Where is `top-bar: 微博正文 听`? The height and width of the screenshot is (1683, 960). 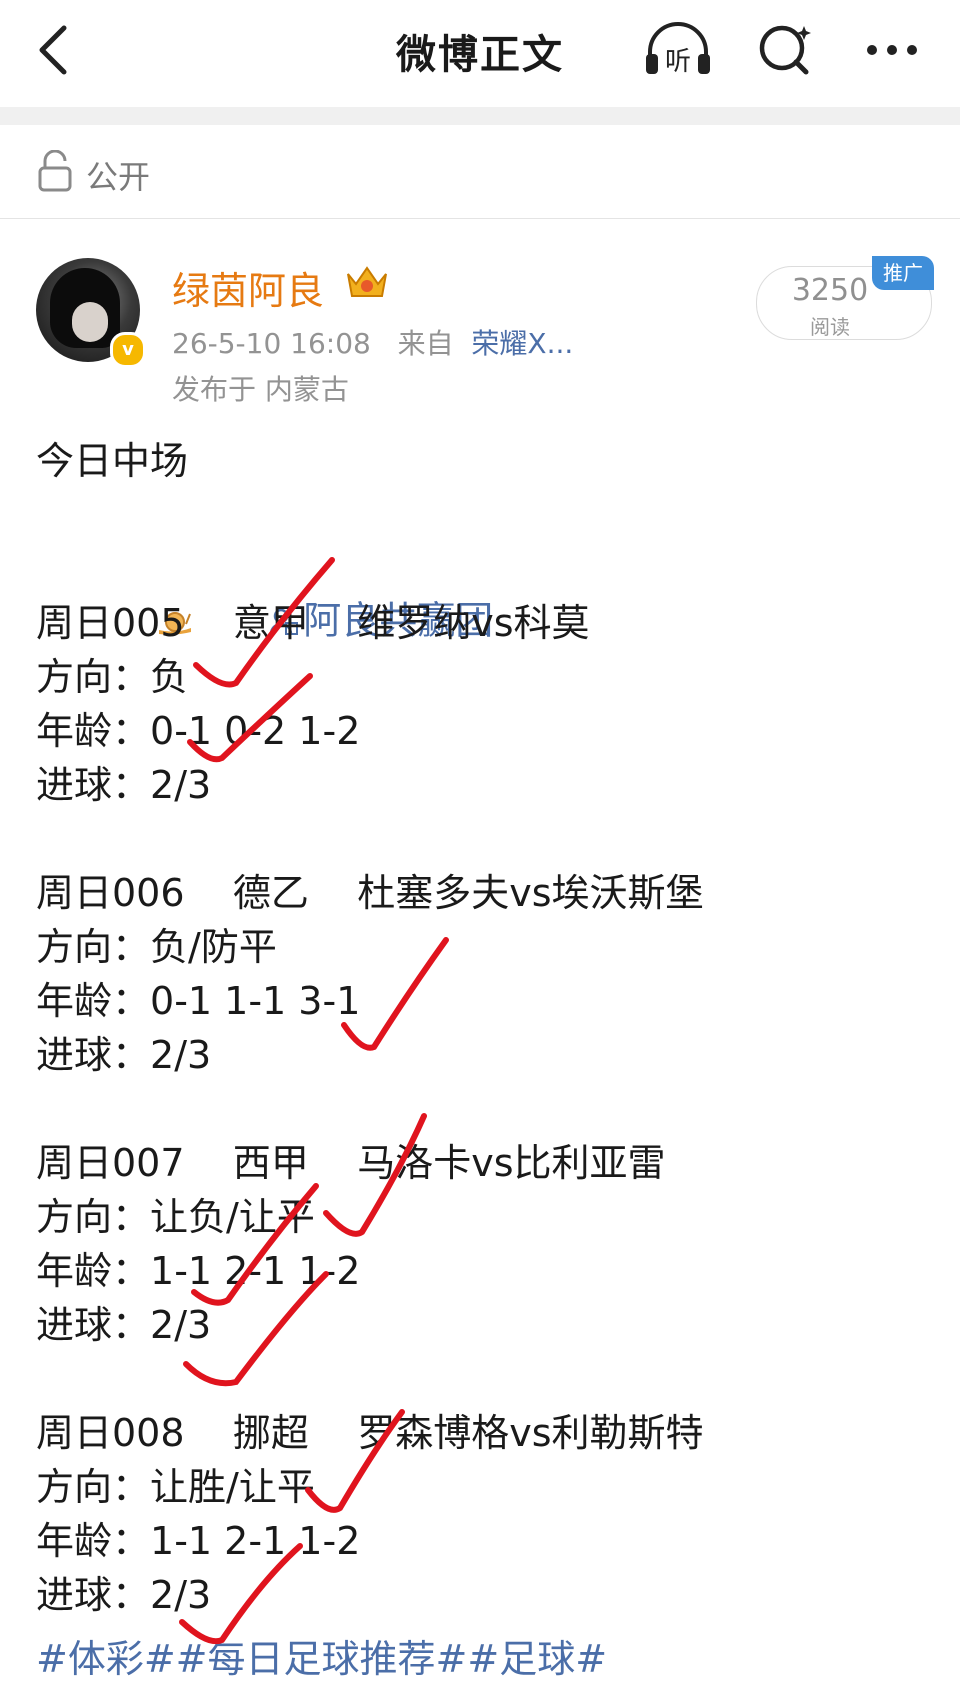 top-bar: 微博正文 听 is located at coordinates (480, 50).